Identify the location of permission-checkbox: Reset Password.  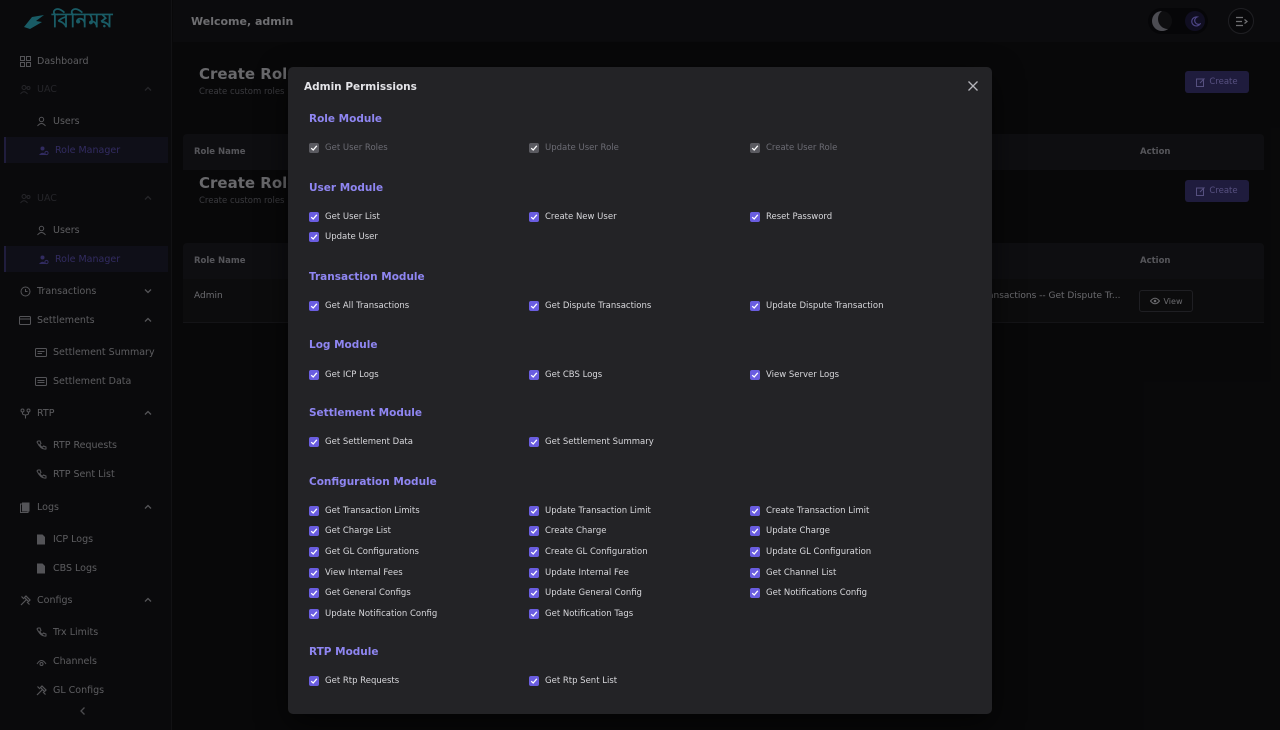
(860, 217).